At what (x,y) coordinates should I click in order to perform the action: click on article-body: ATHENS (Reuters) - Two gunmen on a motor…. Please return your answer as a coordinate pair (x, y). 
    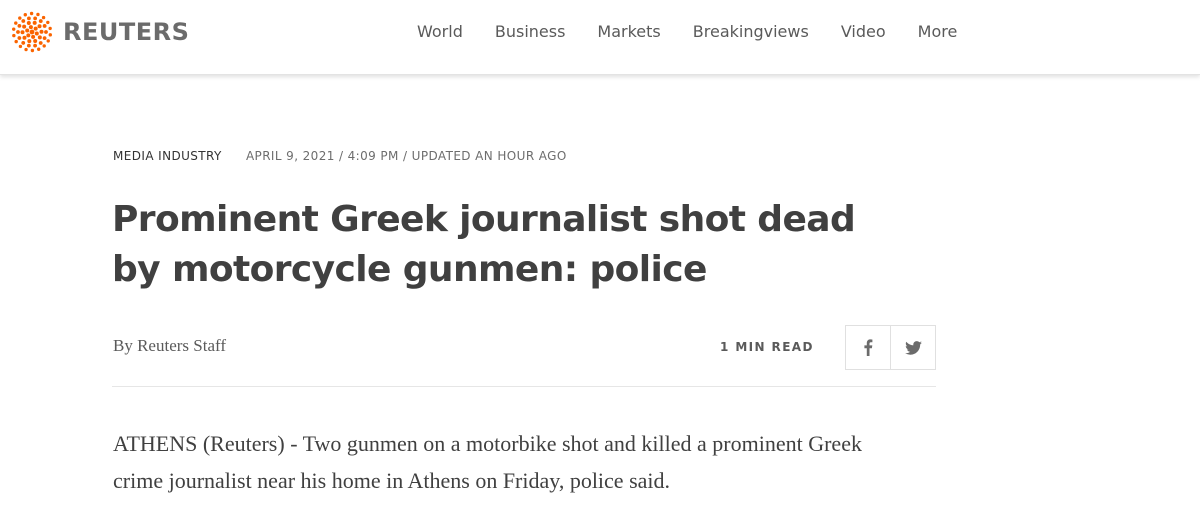
    Looking at the image, I should click on (487, 462).